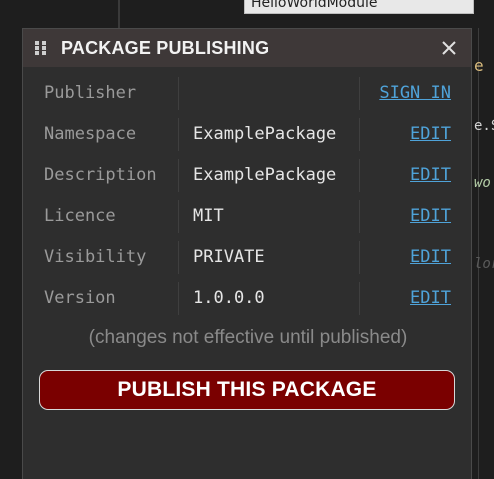  Describe the element at coordinates (119, 14) in the screenshot. I see `editor-divider` at that location.